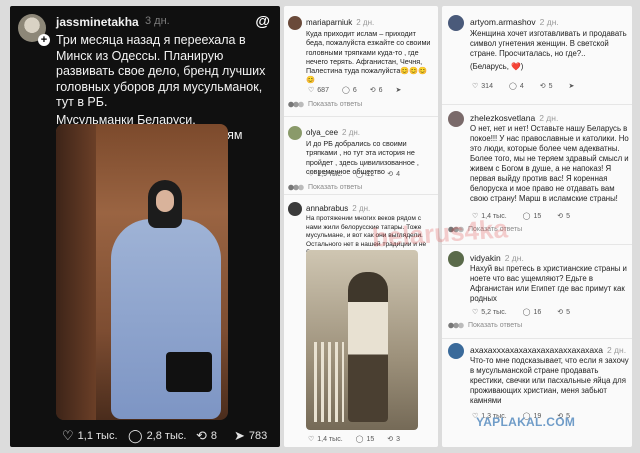 The height and width of the screenshot is (453, 640). I want to click on comments-count: 6, so click(354, 90).